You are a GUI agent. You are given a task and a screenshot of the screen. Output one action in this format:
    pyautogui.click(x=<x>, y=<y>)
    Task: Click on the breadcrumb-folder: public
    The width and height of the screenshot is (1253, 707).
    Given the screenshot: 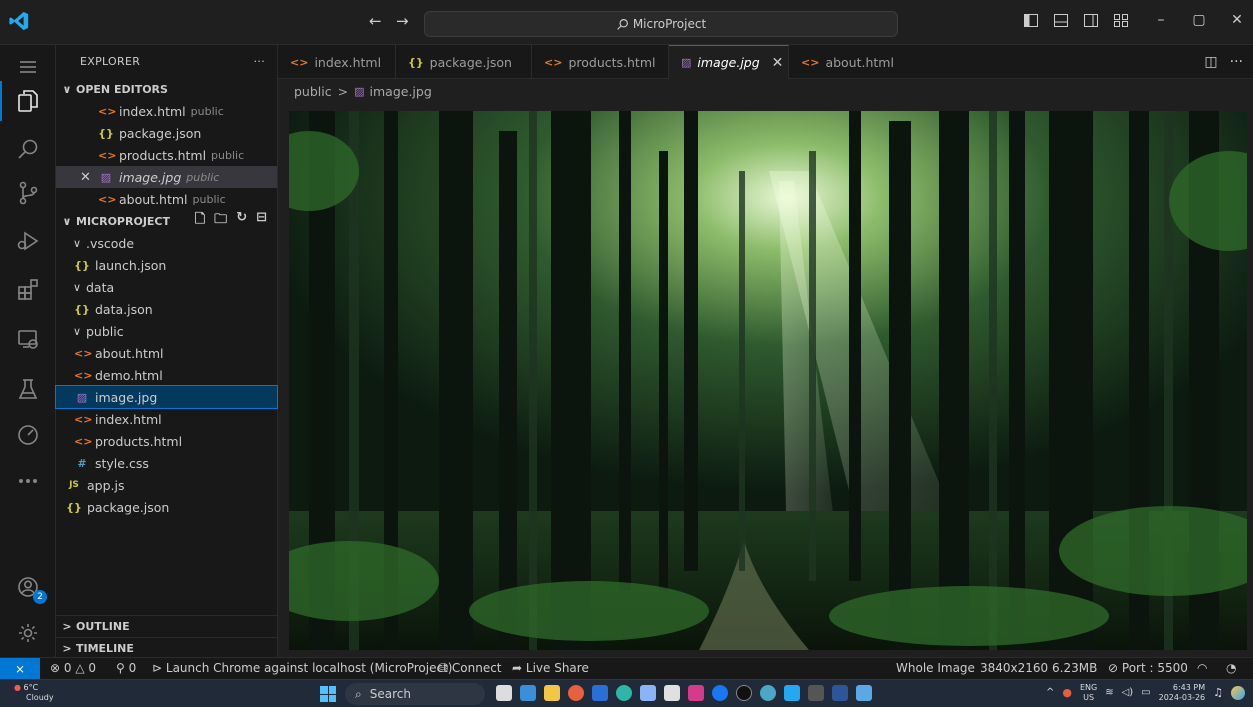 What is the action you would take?
    pyautogui.click(x=313, y=91)
    